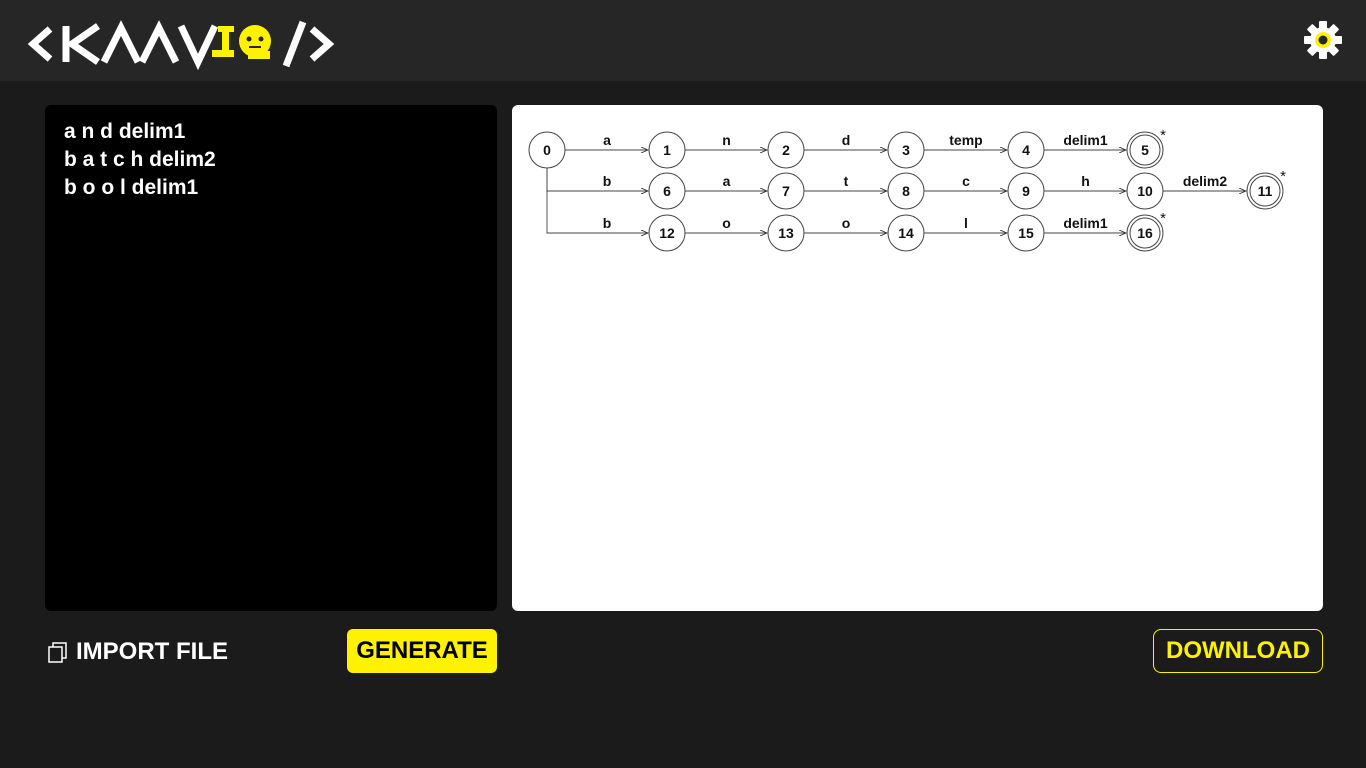  Describe the element at coordinates (965, 140) in the screenshot. I see `transition-label: temp` at that location.